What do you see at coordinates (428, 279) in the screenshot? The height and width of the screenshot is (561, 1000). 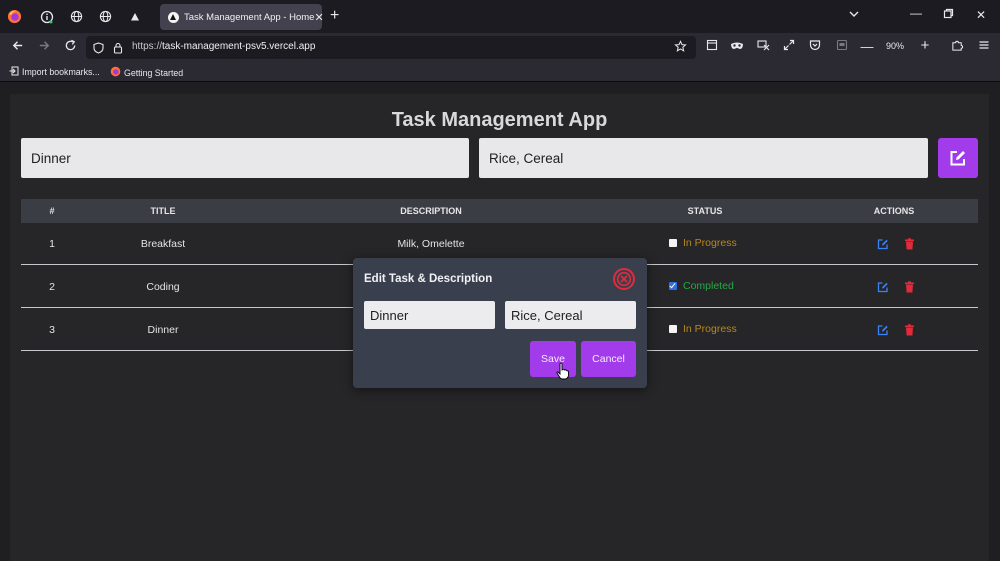 I see `modal-title: Edit Task & Description` at bounding box center [428, 279].